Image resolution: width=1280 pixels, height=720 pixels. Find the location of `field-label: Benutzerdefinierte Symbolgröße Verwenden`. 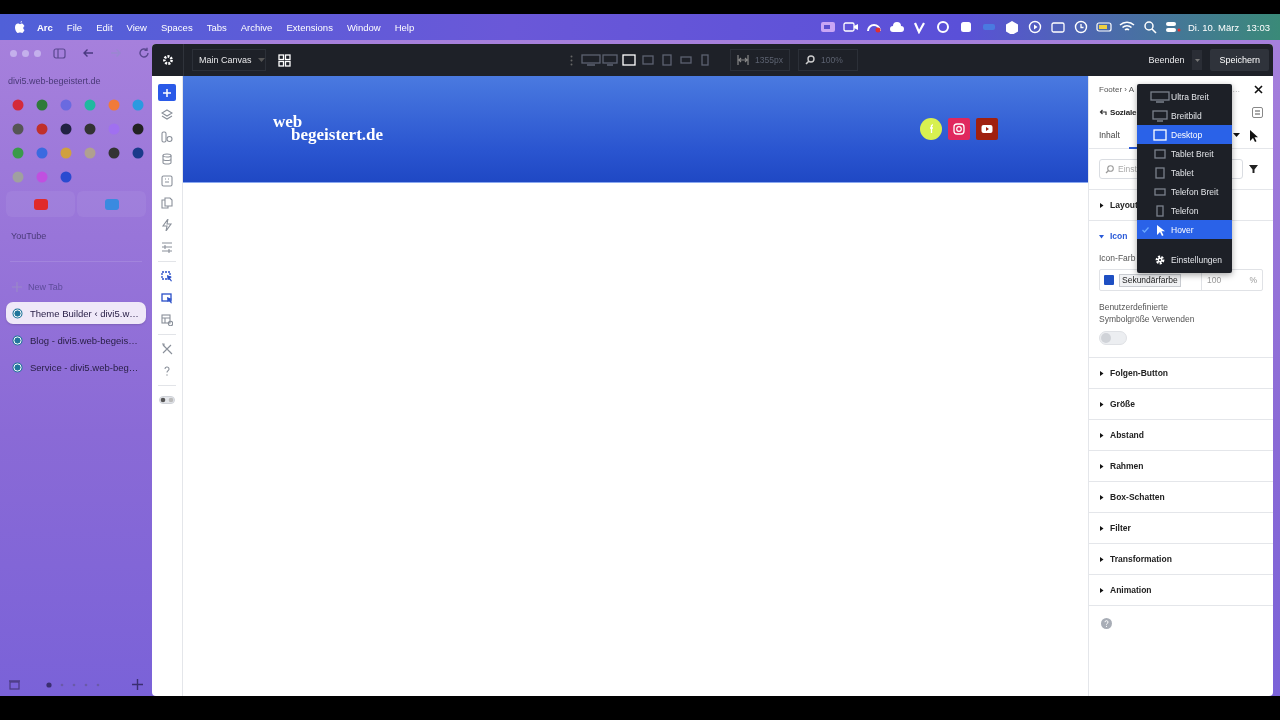

field-label: Benutzerdefinierte Symbolgröße Verwenden is located at coordinates (1147, 313).